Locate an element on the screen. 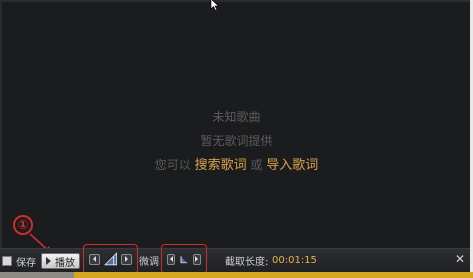  volume-control-group is located at coordinates (110, 259).